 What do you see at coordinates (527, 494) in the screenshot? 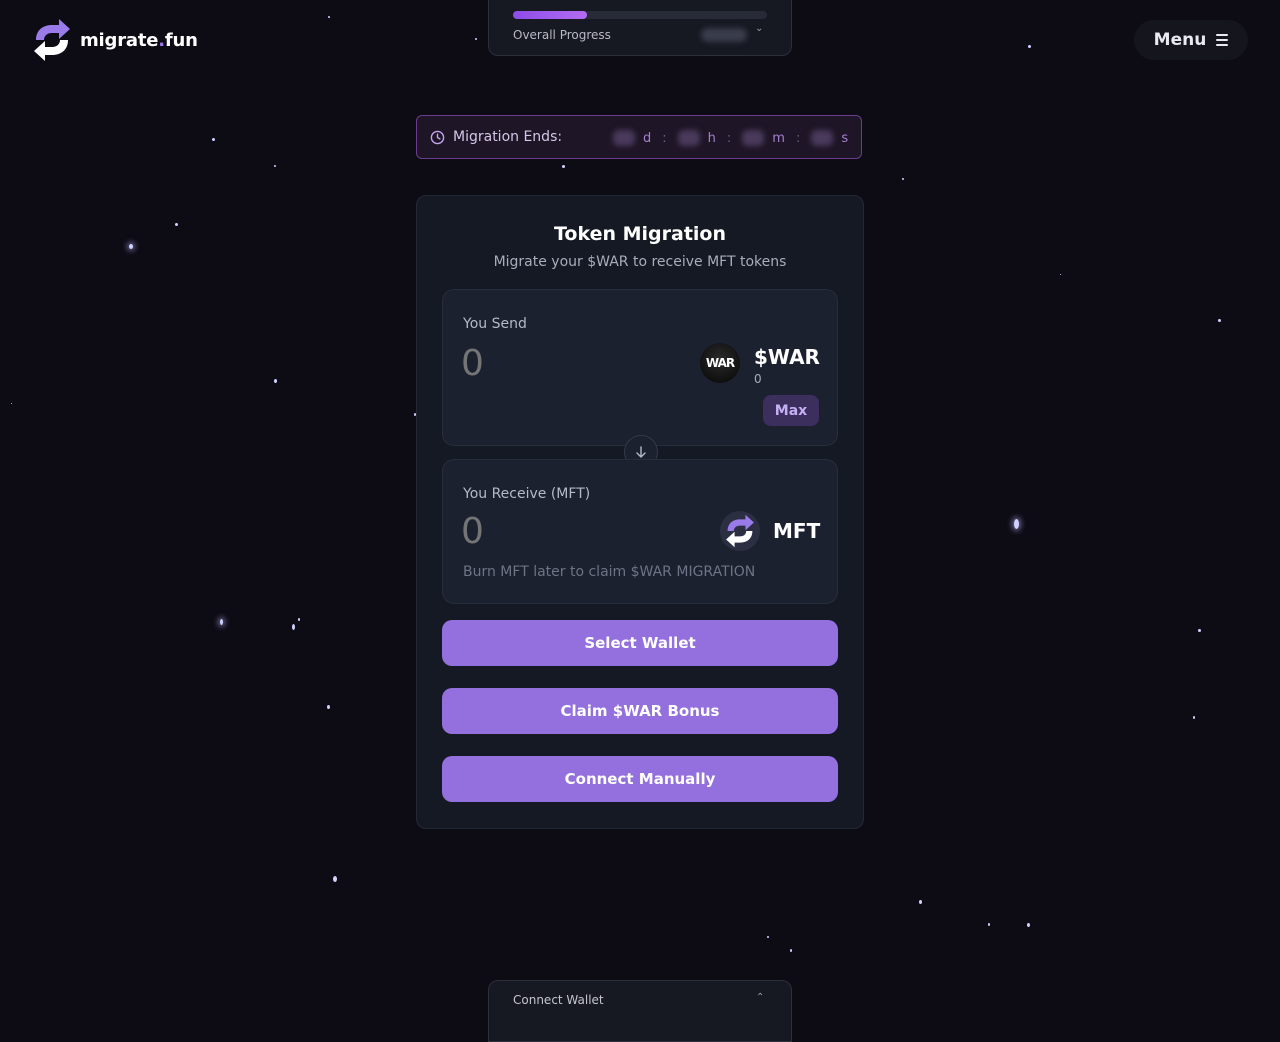
I see `receive-label: You Receive (MFT)` at bounding box center [527, 494].